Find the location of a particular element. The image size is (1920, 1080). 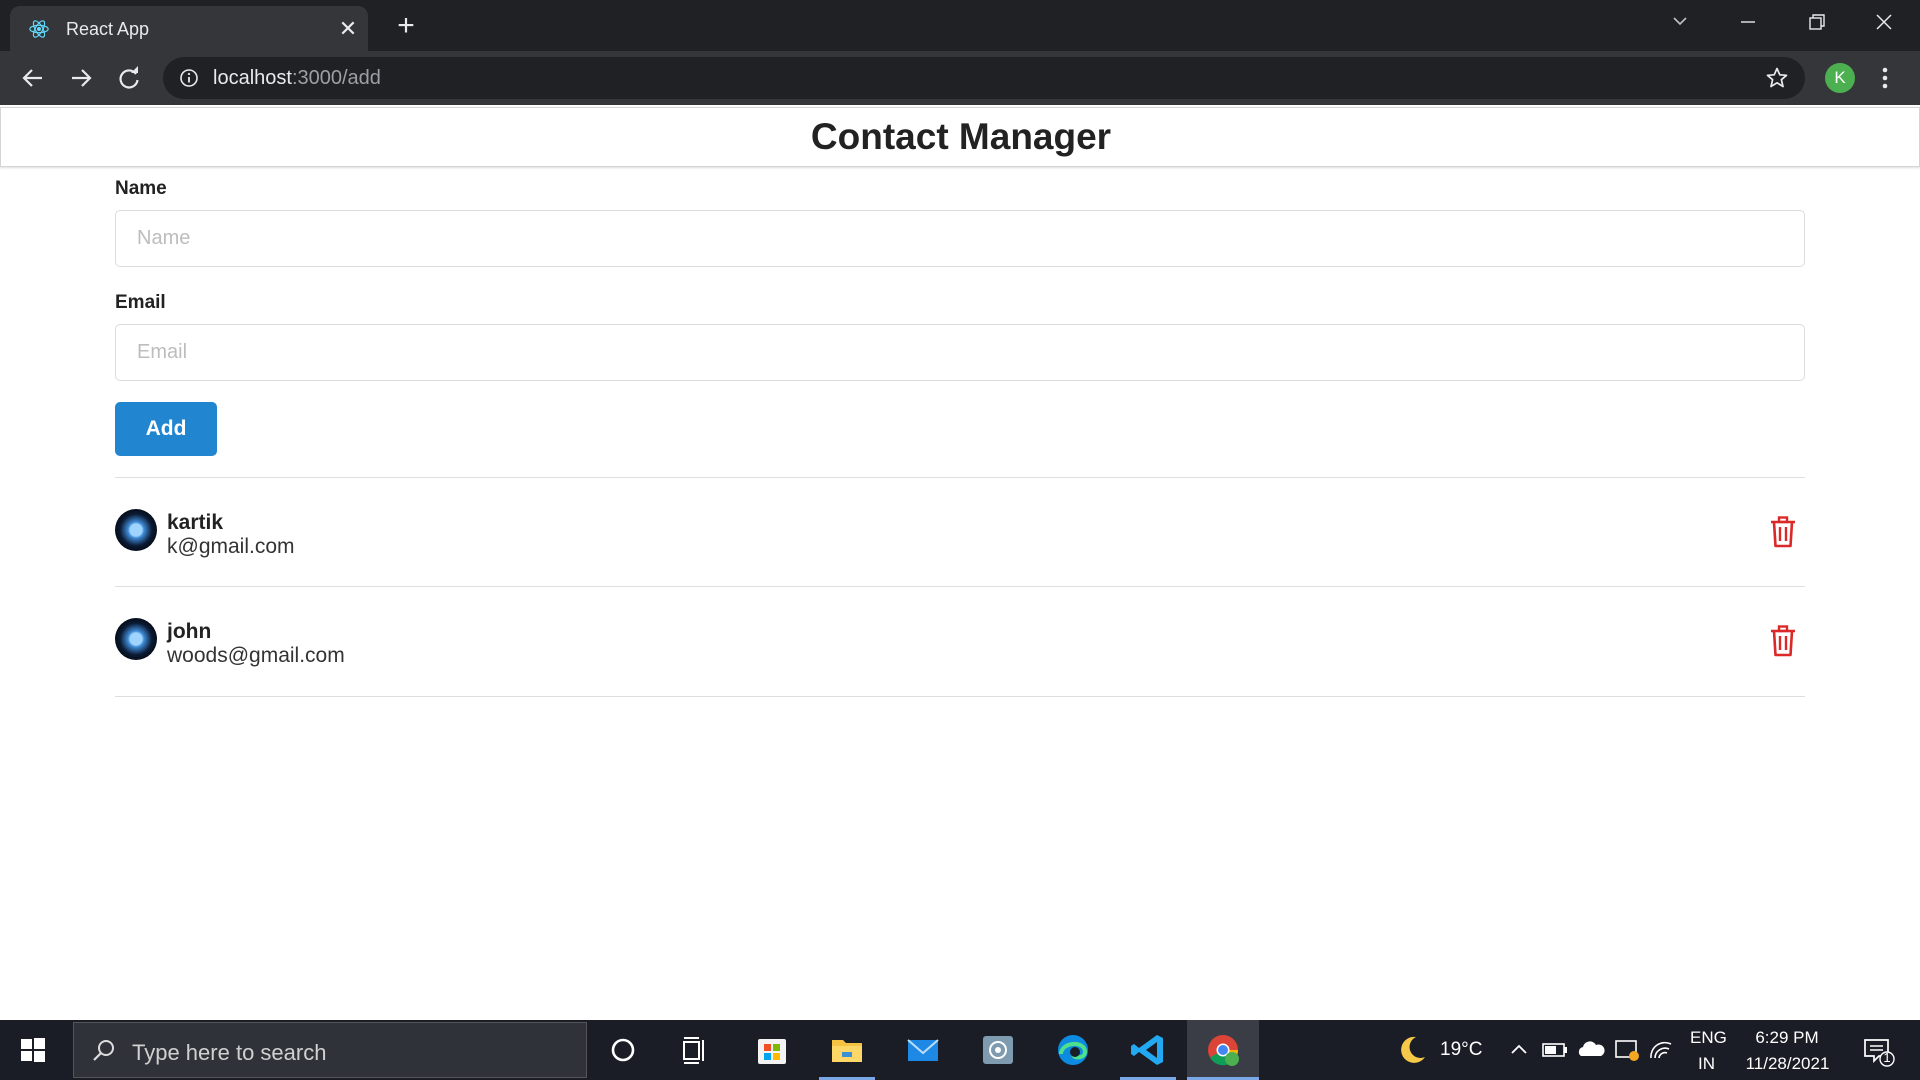

chrome-taskbar-button is located at coordinates (1223, 1050).